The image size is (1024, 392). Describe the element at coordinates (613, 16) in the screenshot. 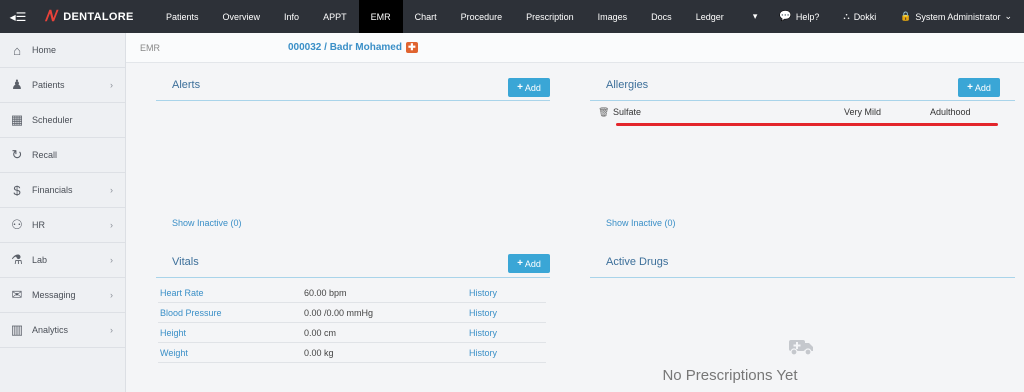

I see `tab-images: Images` at that location.